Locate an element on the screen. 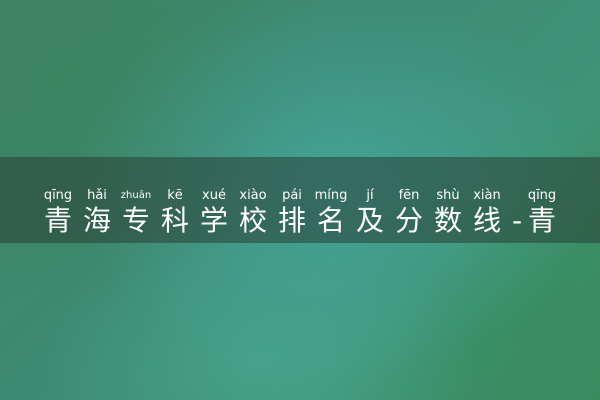 The width and height of the screenshot is (600, 400). hanzi: 排 is located at coordinates (291, 220).